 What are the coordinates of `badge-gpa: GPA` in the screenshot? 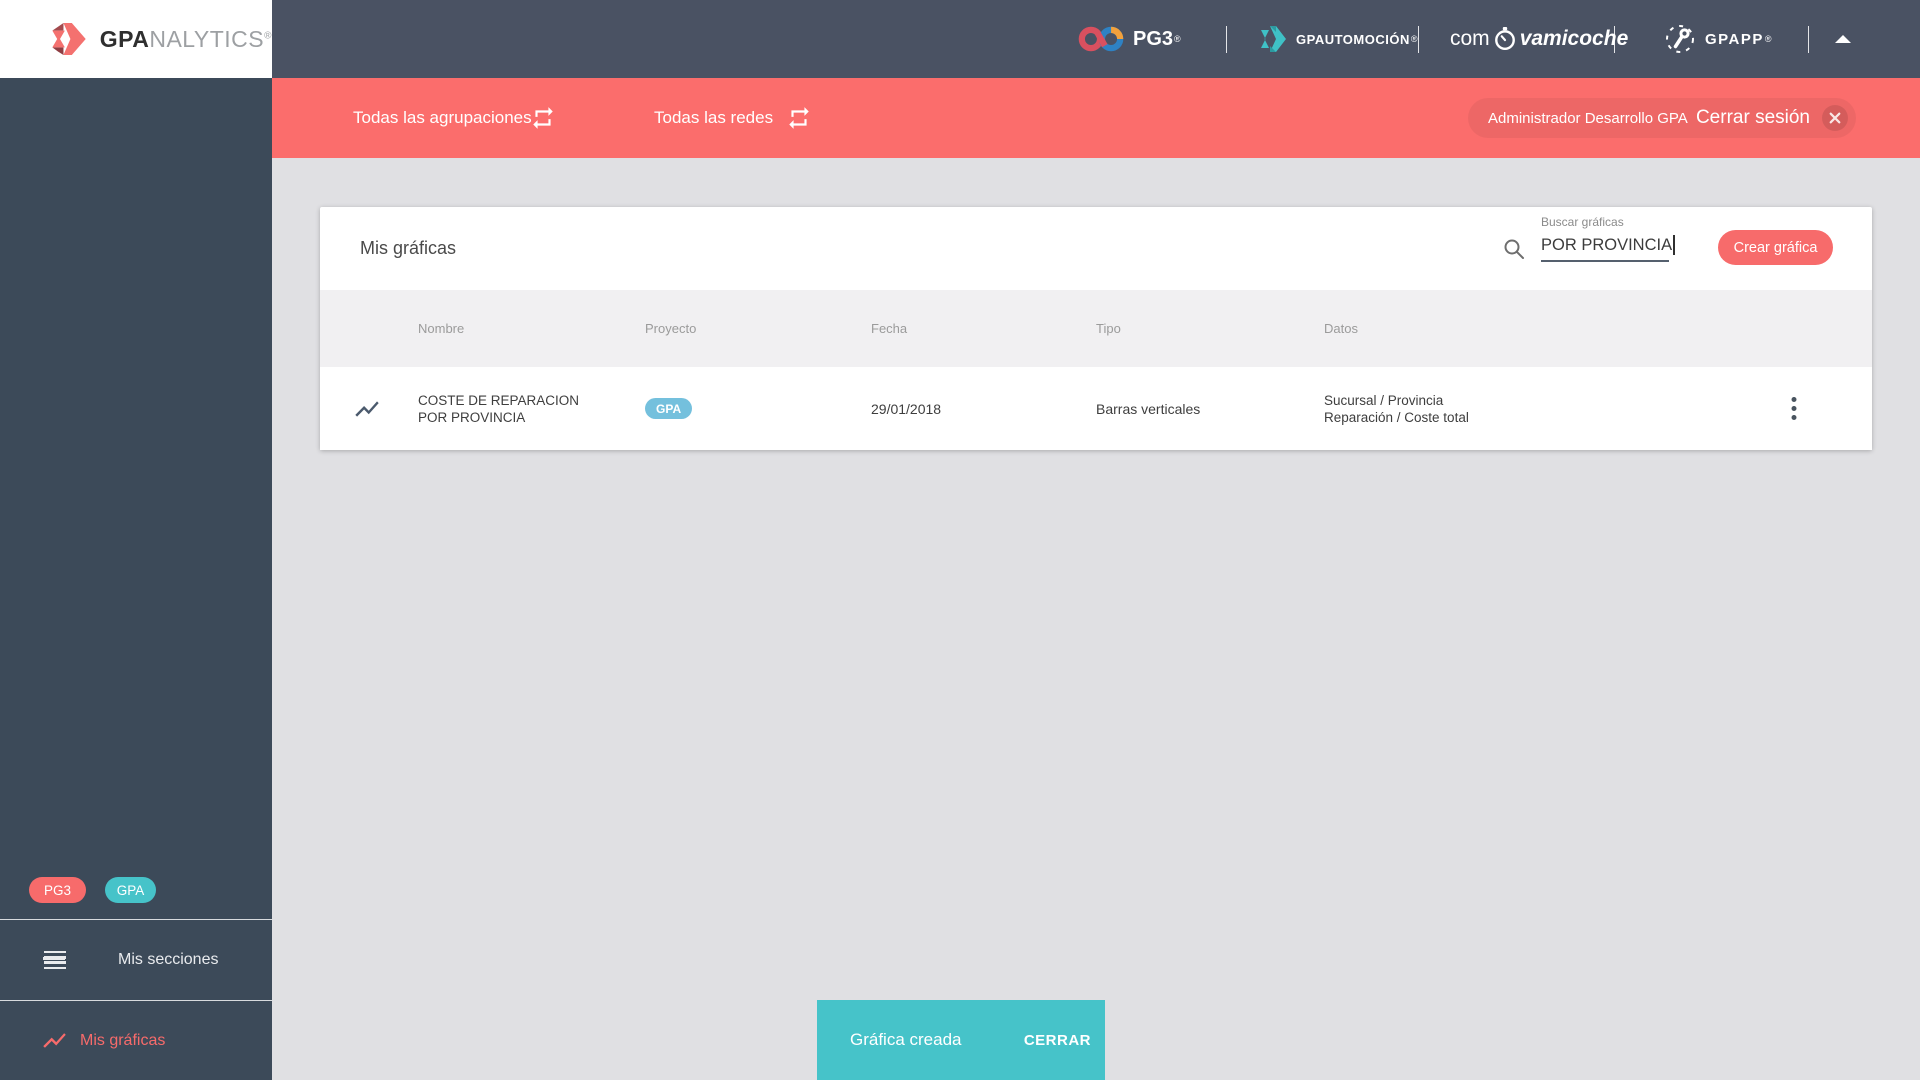 It's located at (130, 890).